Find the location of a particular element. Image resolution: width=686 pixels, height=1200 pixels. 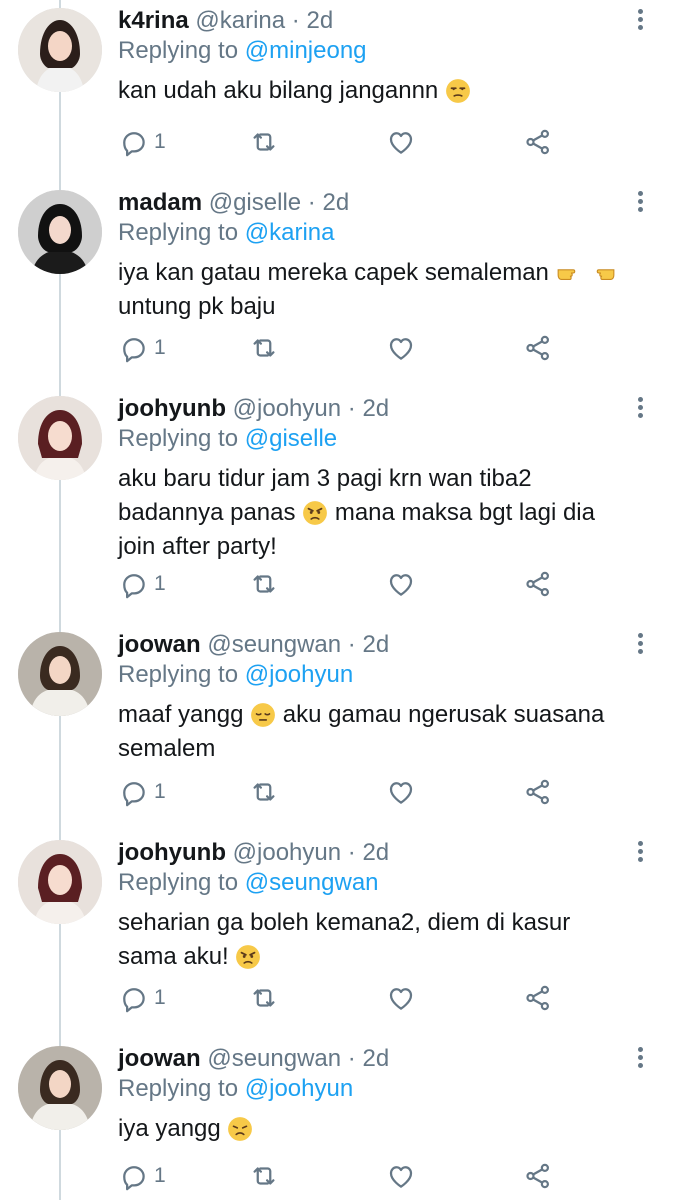

display-name: k4rina is located at coordinates (153, 20).